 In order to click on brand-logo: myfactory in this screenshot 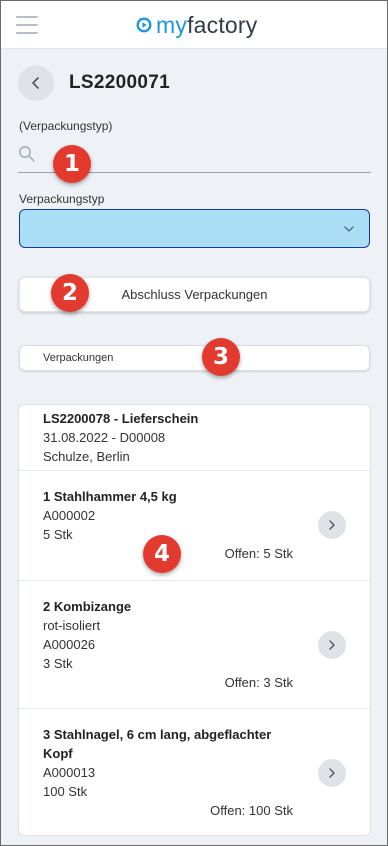, I will do `click(197, 25)`.